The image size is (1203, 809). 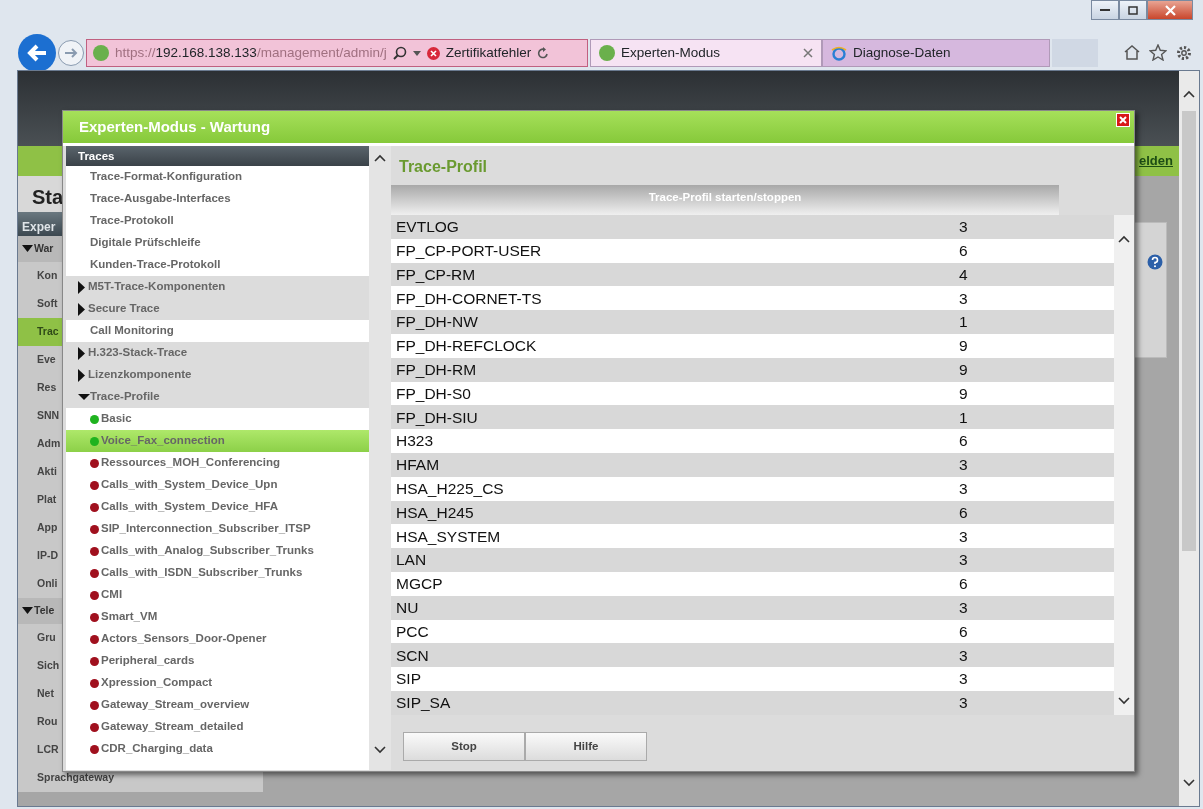 What do you see at coordinates (251, 52) in the screenshot?
I see `url-text: https://192.168.138.133/management/admin/j` at bounding box center [251, 52].